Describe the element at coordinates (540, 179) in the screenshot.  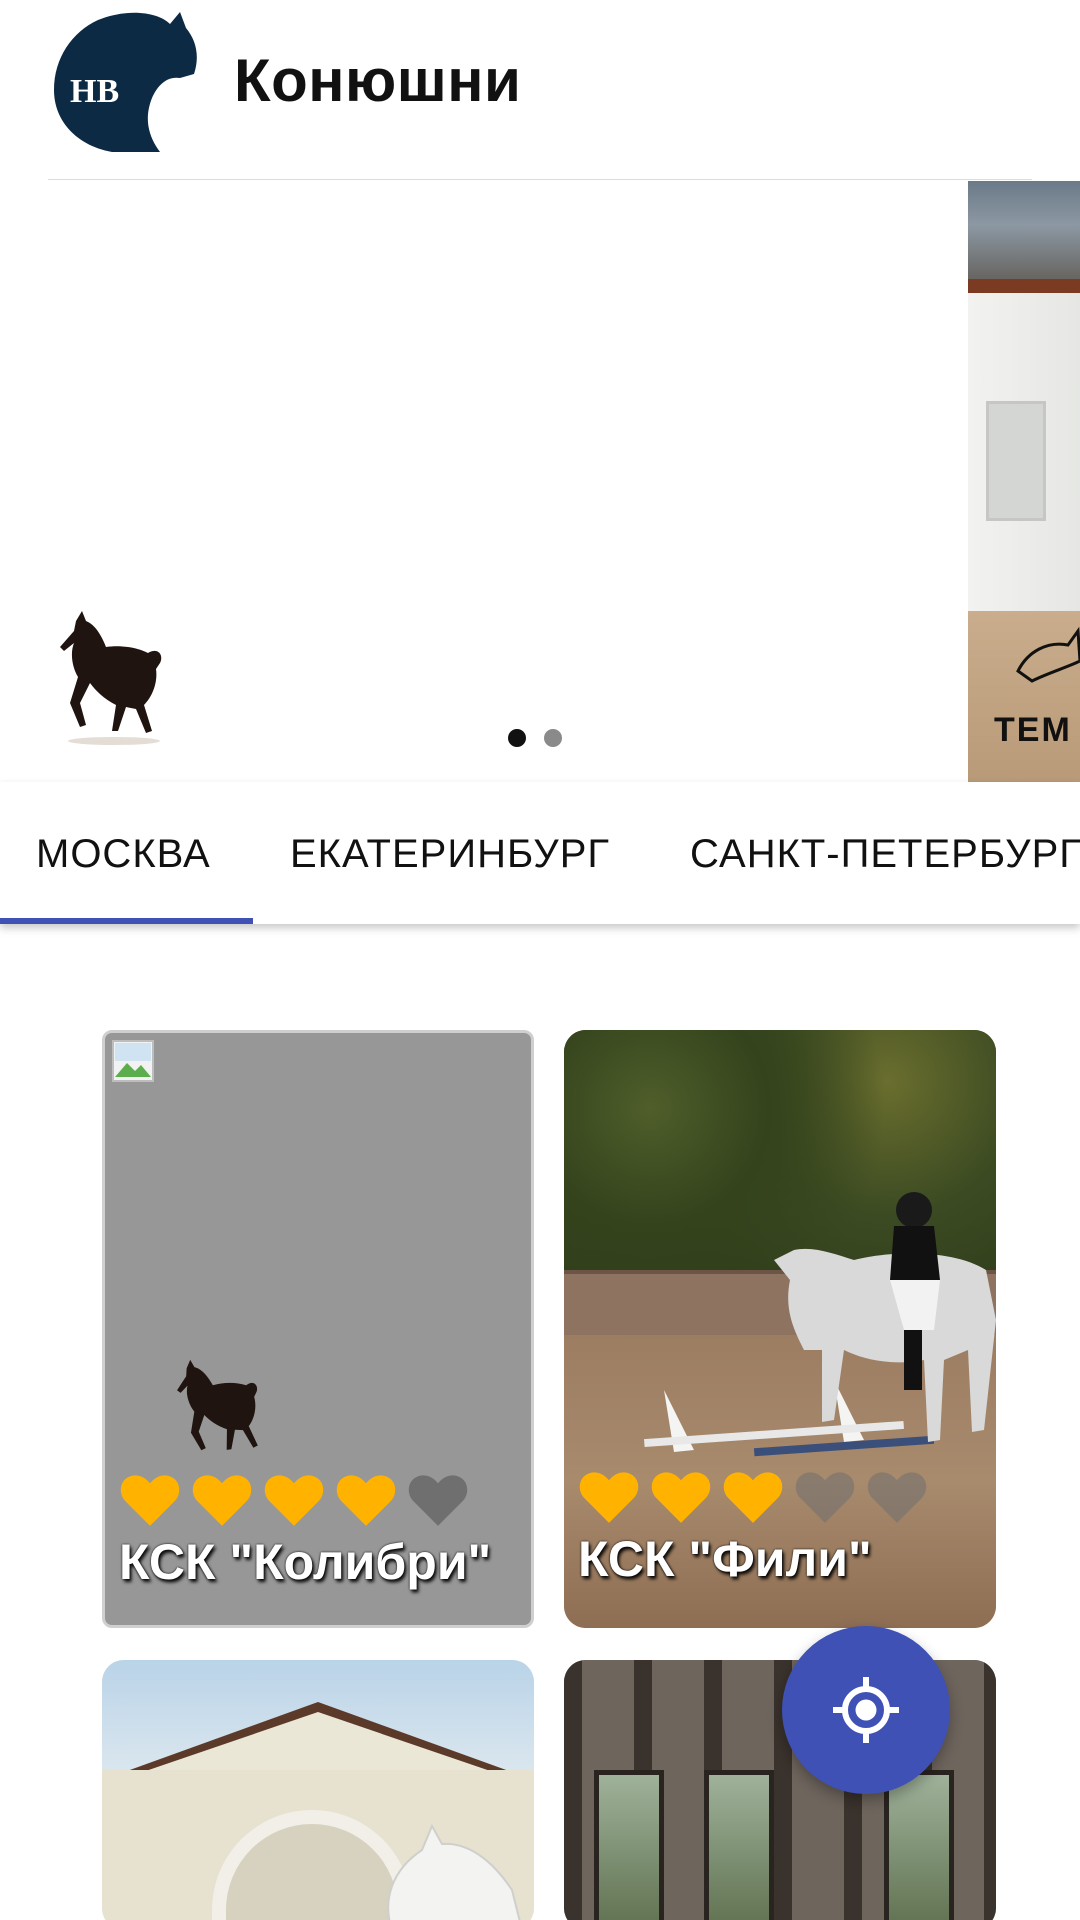
I see `header-divider` at that location.